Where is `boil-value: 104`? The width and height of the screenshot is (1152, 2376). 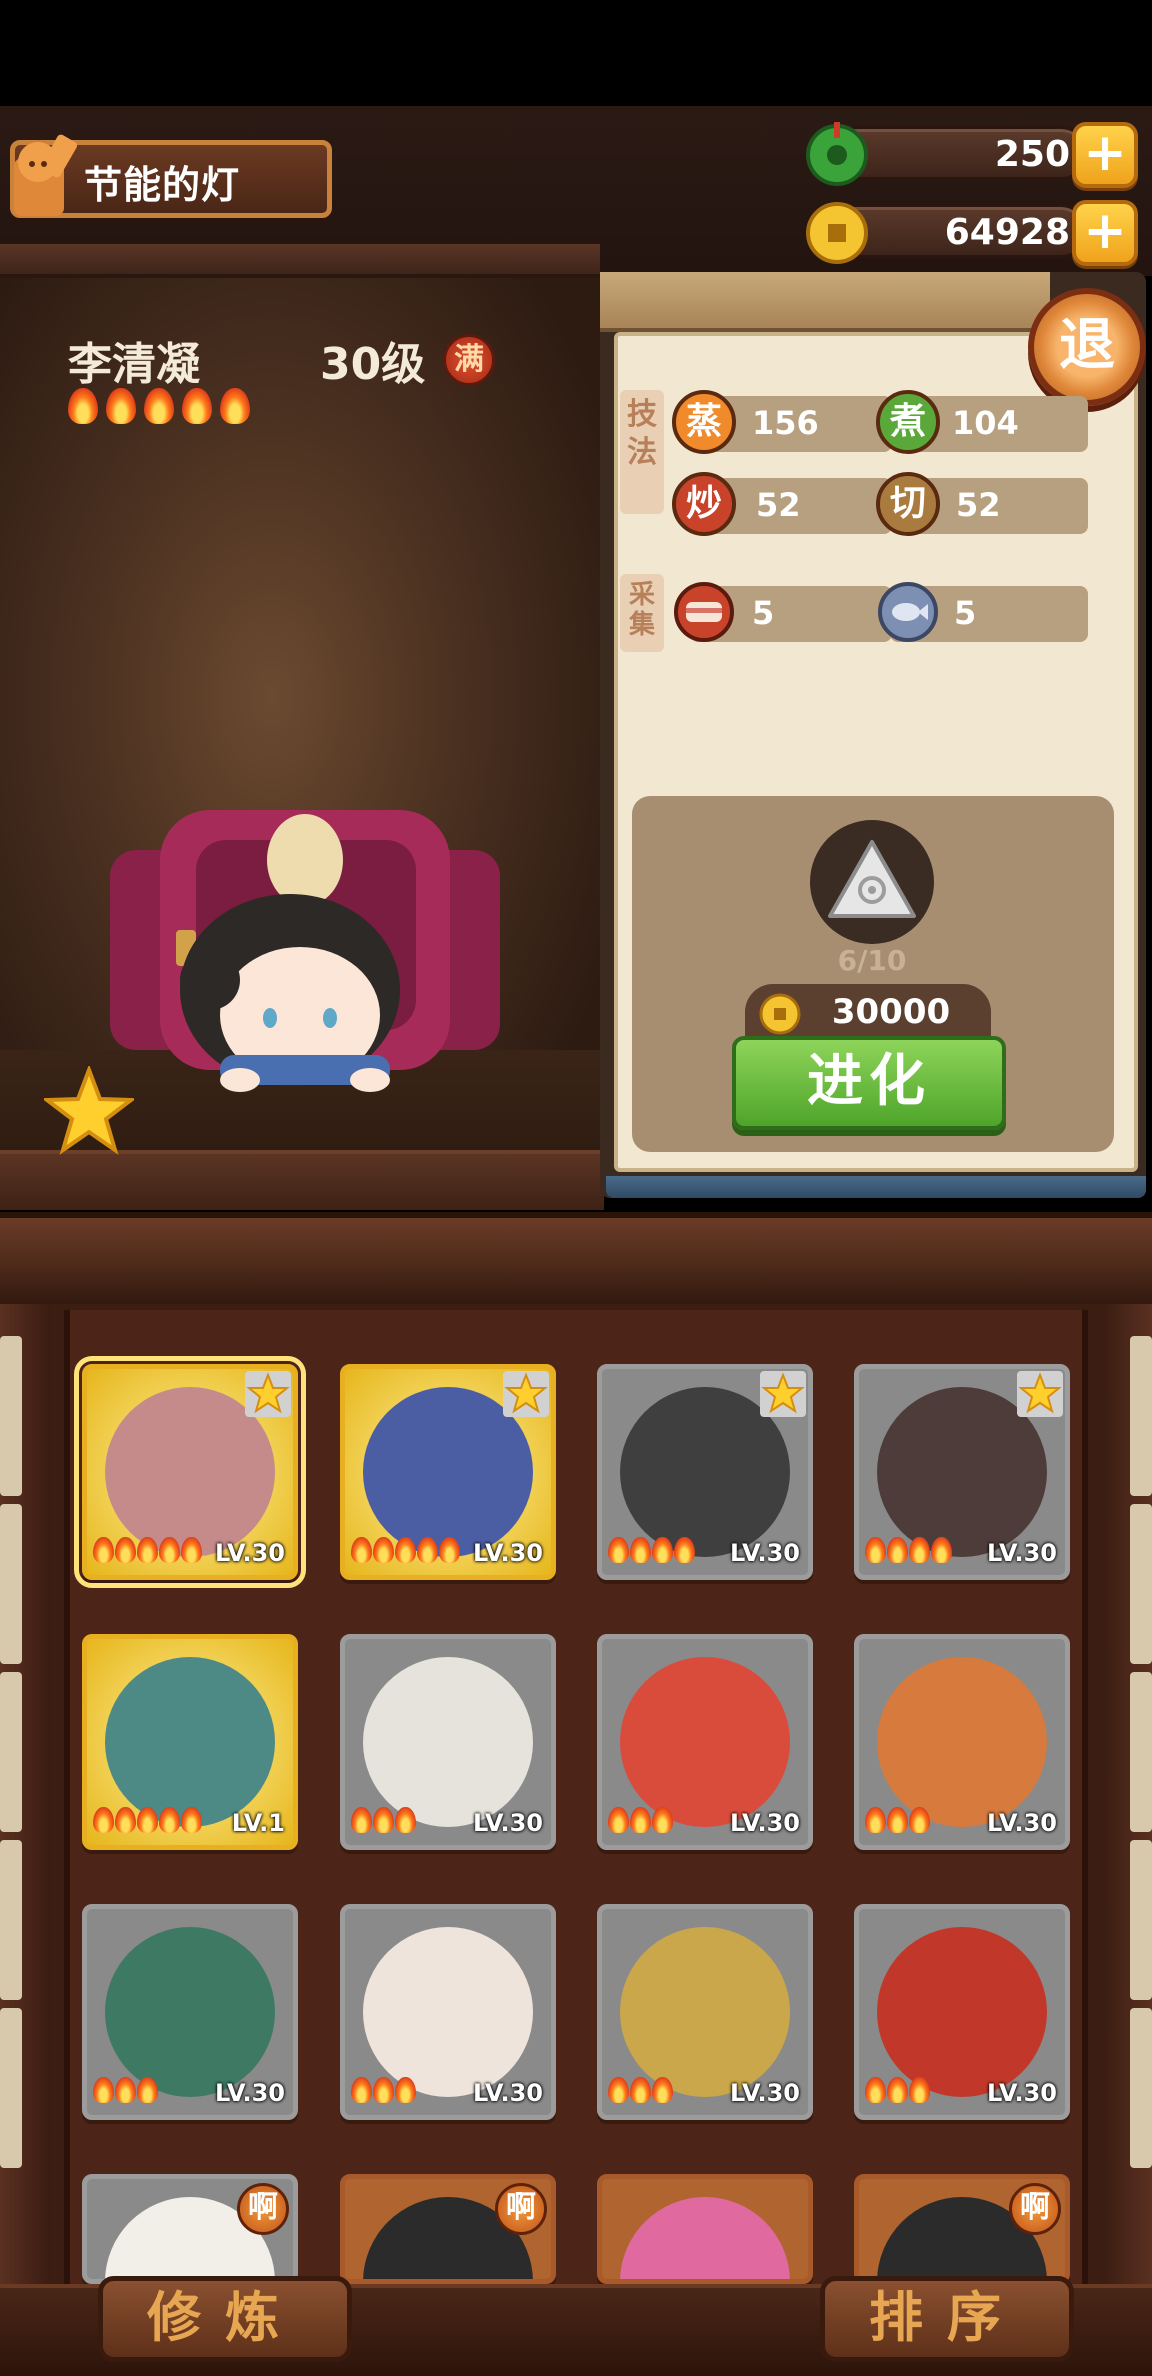 boil-value: 104 is located at coordinates (985, 423).